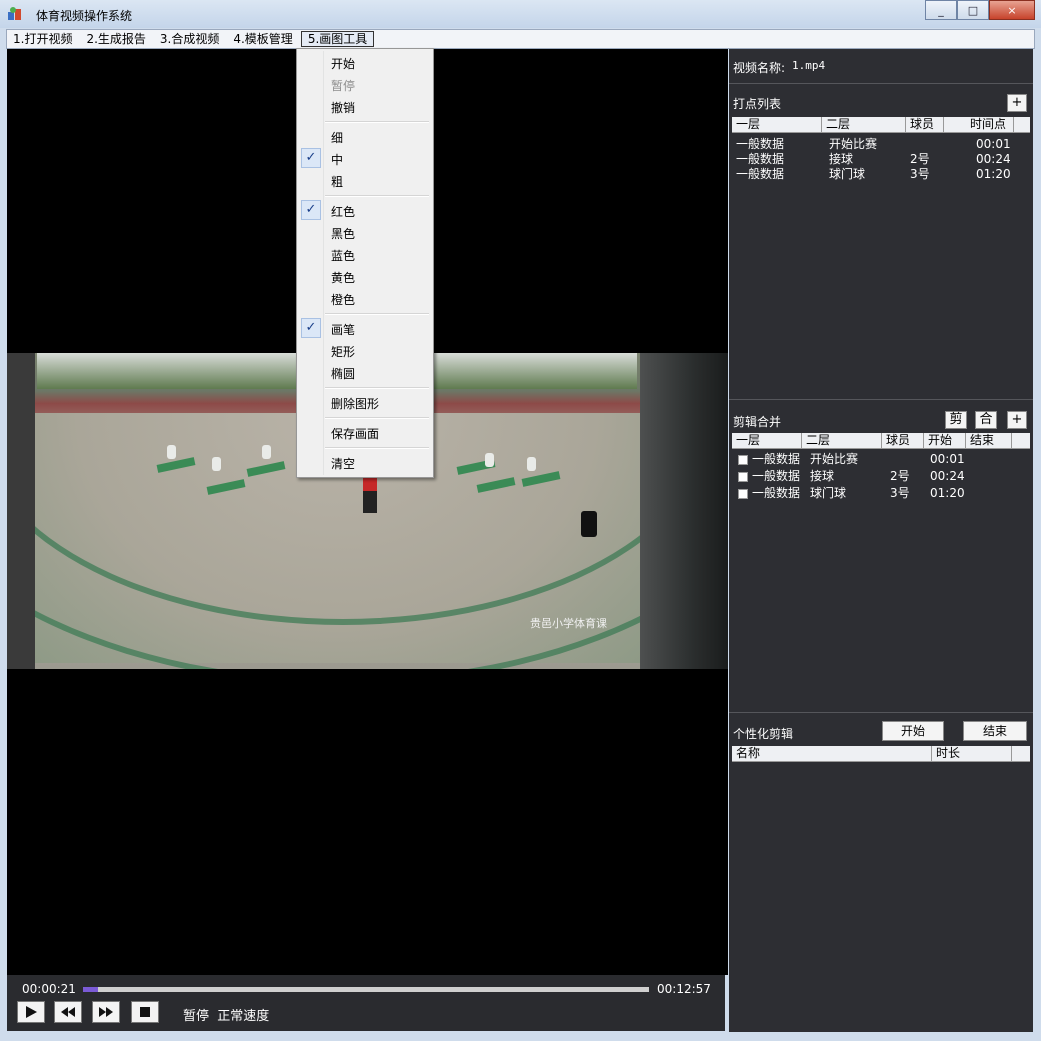  Describe the element at coordinates (365, 232) in the screenshot. I see `menu-item-black: 黑色` at that location.